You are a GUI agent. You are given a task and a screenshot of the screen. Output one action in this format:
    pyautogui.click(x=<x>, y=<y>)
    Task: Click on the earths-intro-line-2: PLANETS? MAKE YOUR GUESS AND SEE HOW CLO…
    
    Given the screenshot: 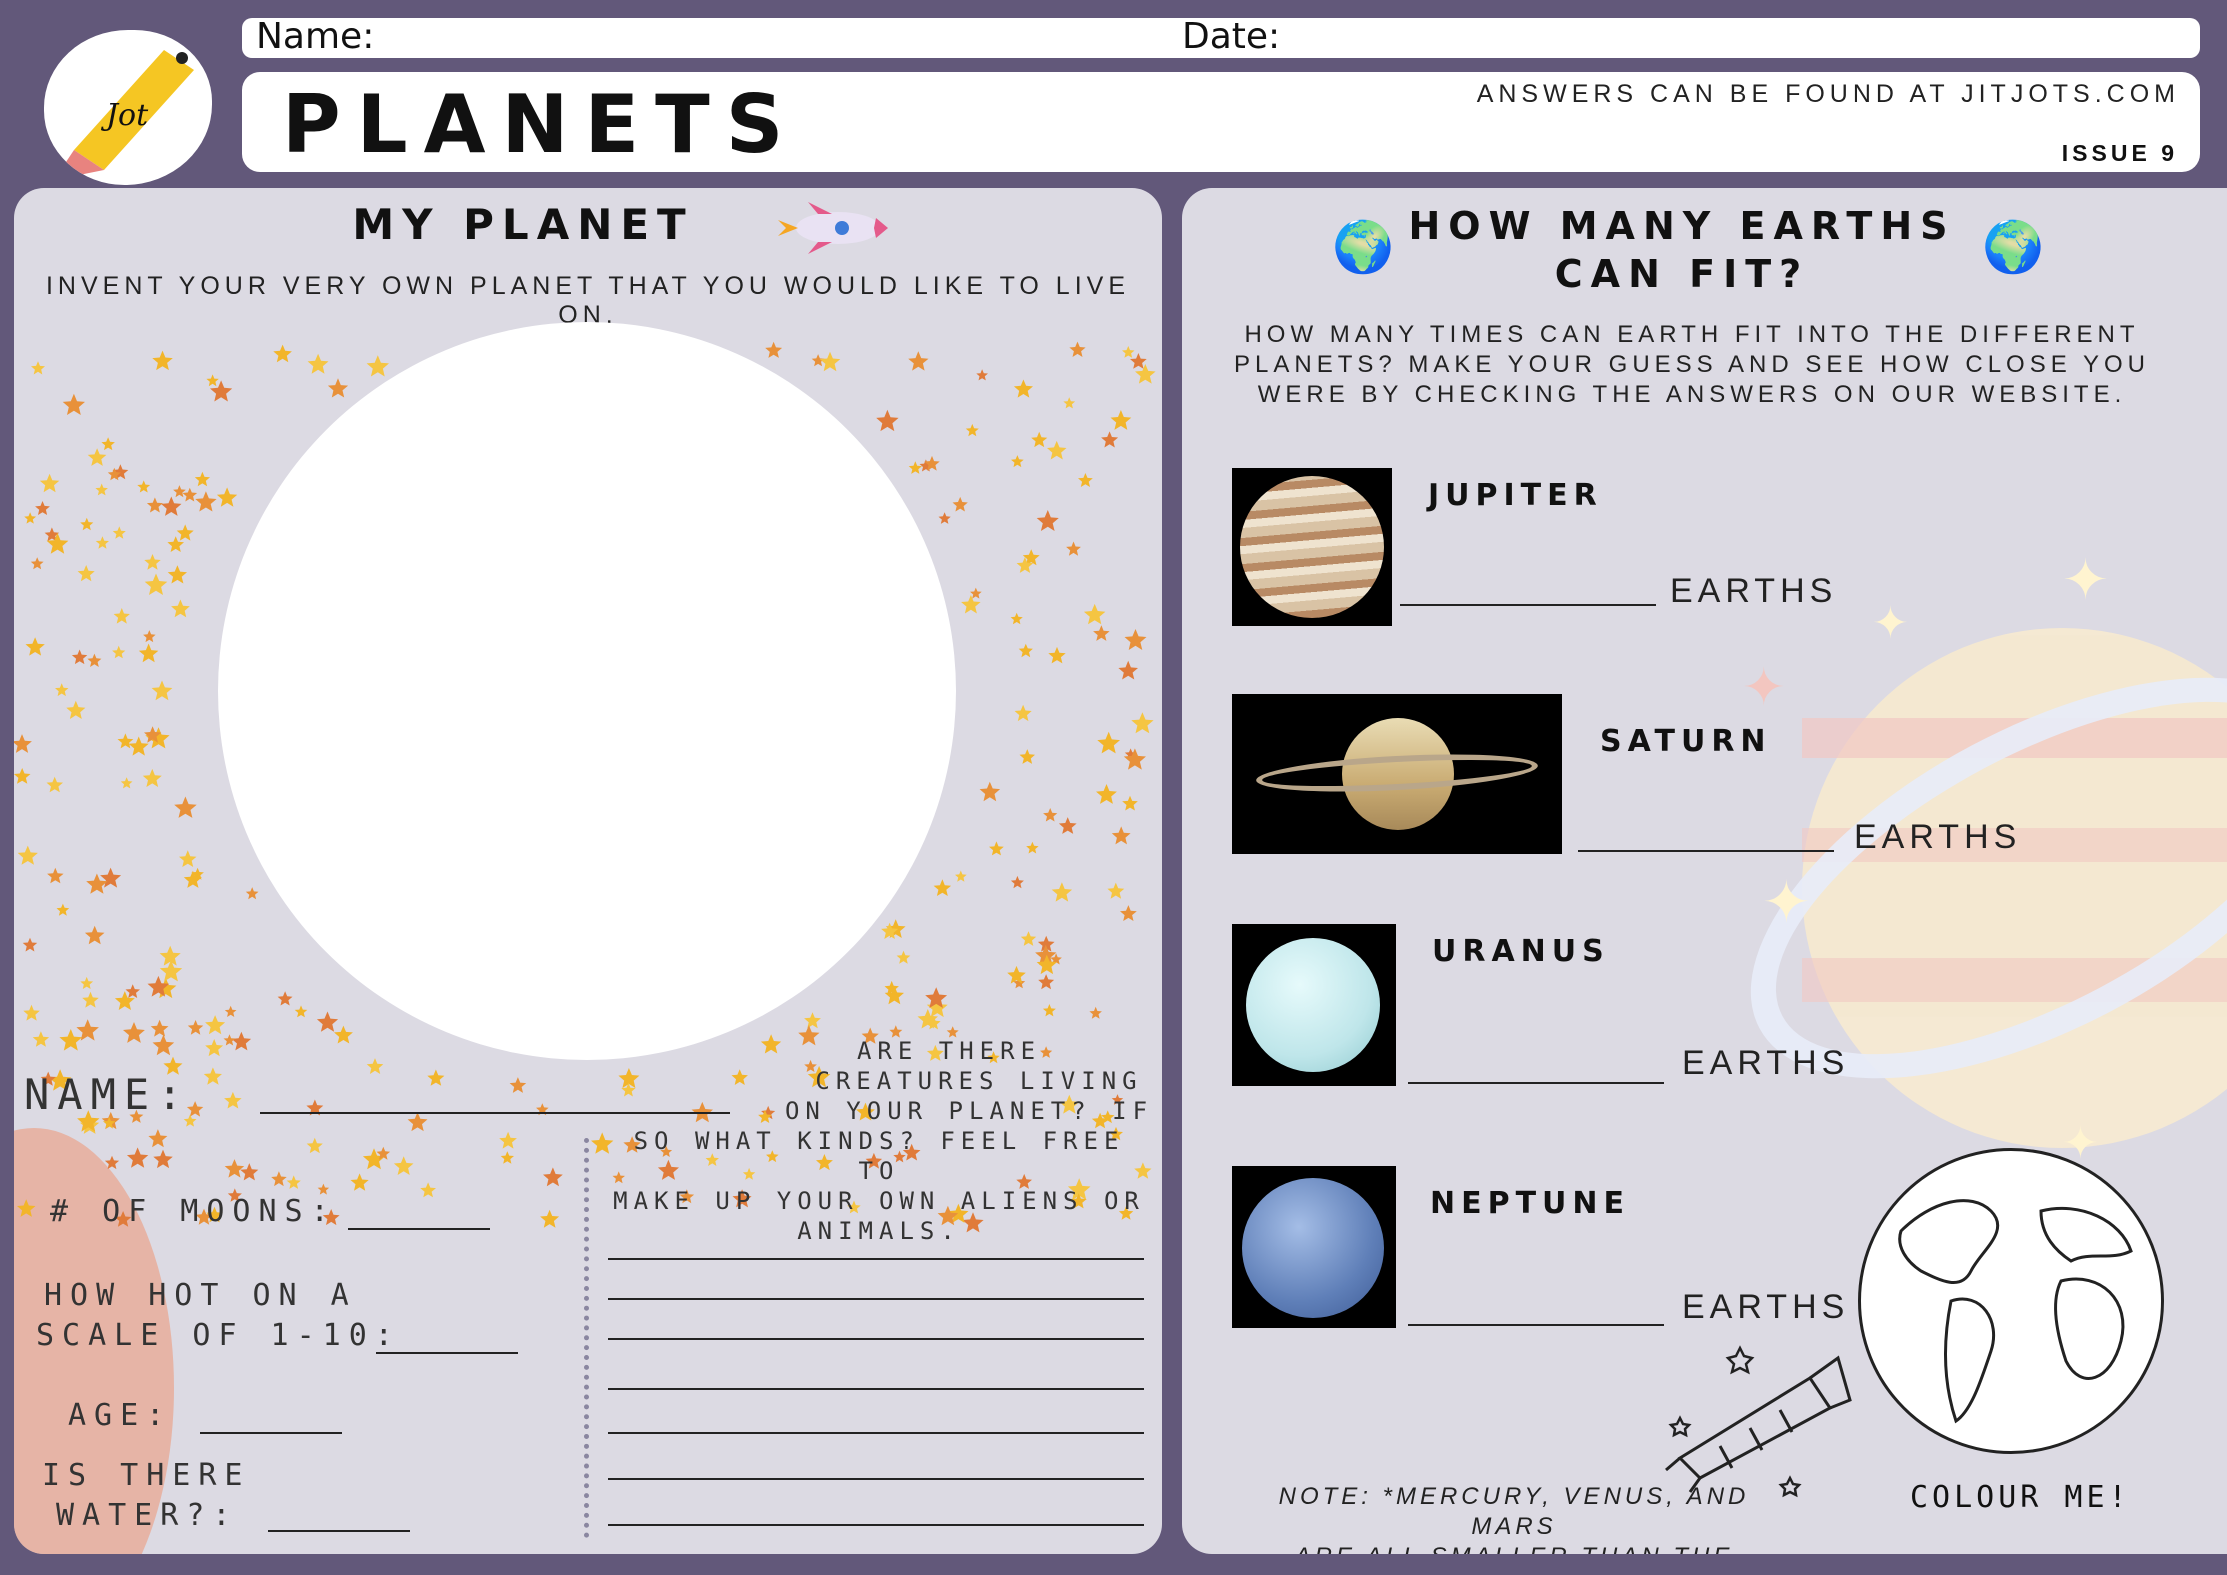 What is the action you would take?
    pyautogui.click(x=1692, y=364)
    